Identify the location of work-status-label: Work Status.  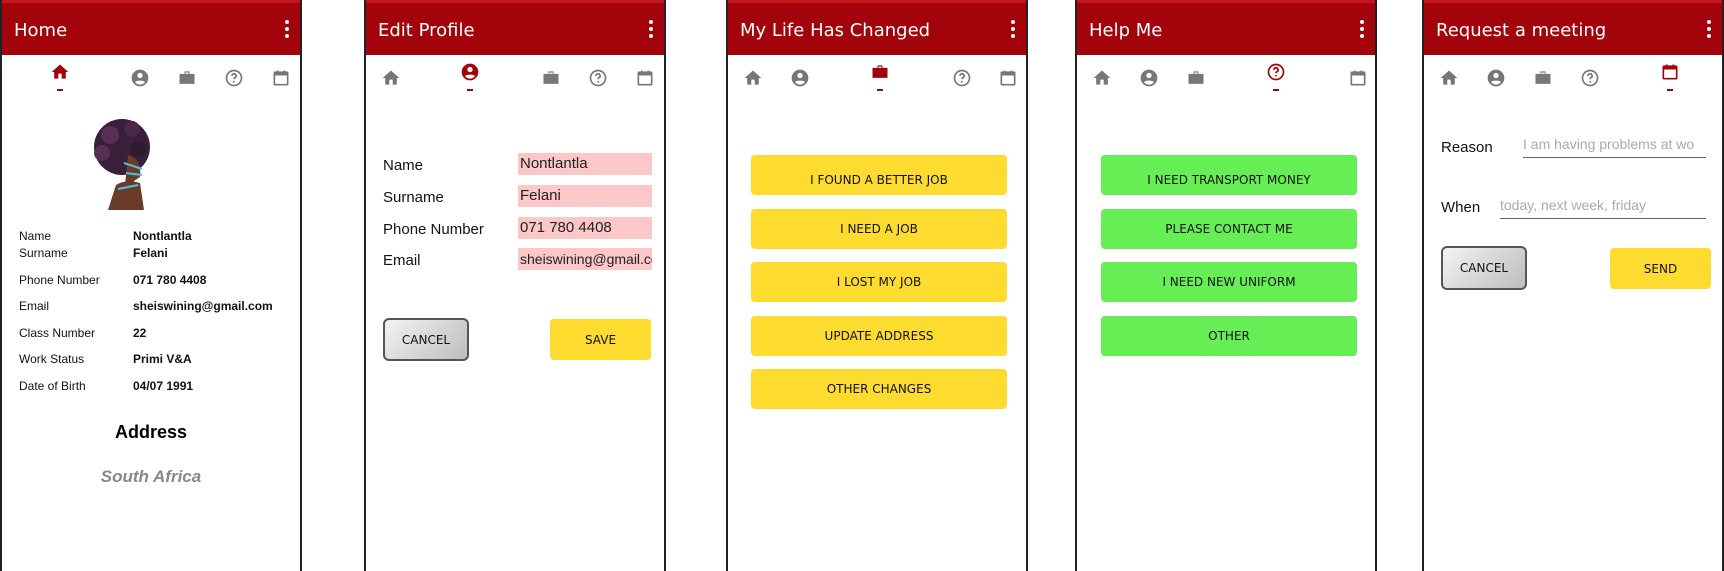
(52, 359).